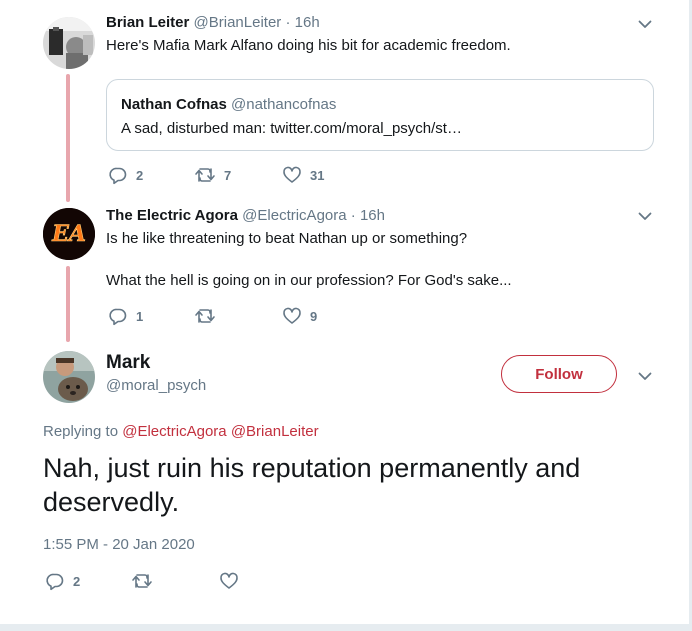 This screenshot has height=631, width=692. I want to click on main-tweet-actions: 2, so click(175, 581).